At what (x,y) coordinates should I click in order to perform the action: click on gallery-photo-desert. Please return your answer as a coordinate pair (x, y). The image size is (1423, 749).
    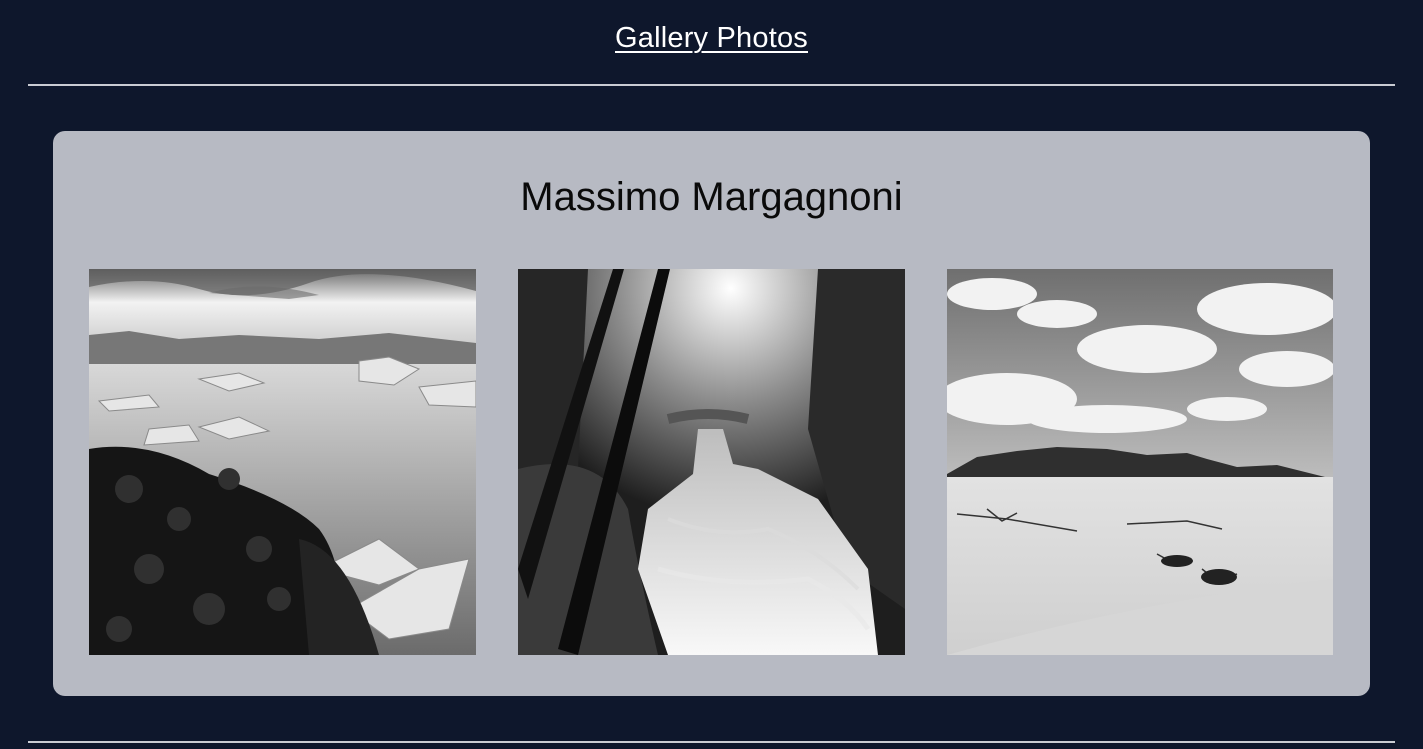
    Looking at the image, I should click on (1140, 462).